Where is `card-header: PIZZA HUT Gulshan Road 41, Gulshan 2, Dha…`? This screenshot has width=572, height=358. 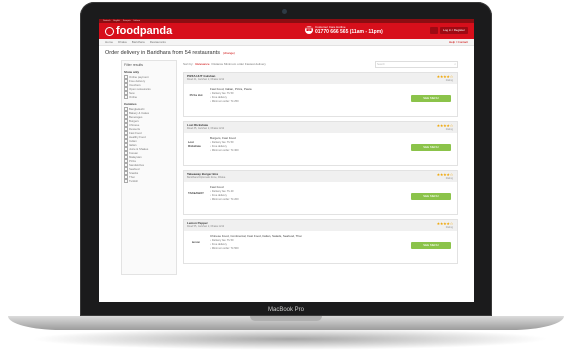 card-header: PIZZA HUT Gulshan Road 41, Gulshan 2, Dha… is located at coordinates (320, 78).